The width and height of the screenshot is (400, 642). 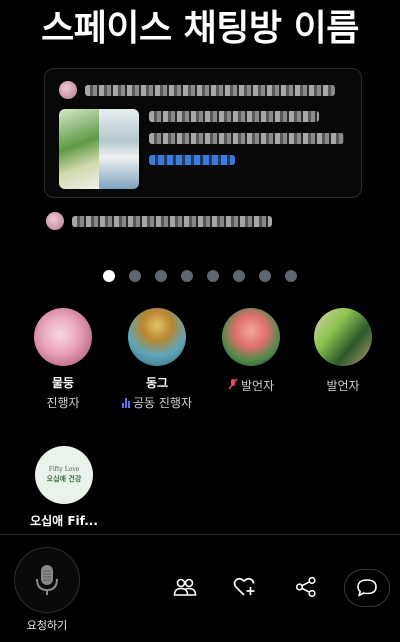 I want to click on heart-plus-icon, so click(x=244, y=586).